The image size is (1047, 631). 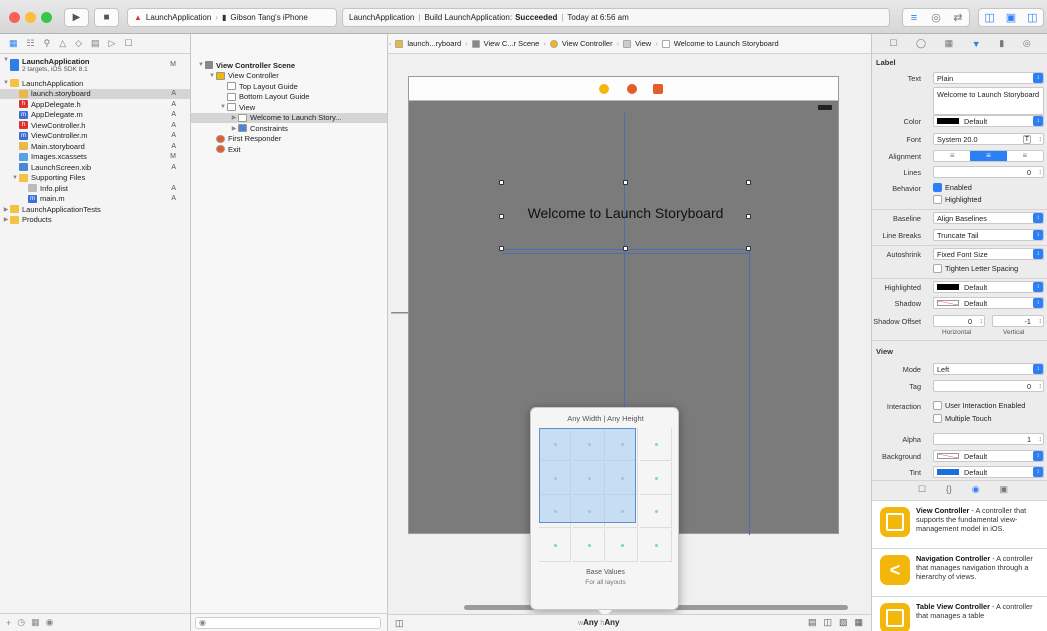 What do you see at coordinates (958, 17) in the screenshot?
I see `version-editor-icon: ⇄` at bounding box center [958, 17].